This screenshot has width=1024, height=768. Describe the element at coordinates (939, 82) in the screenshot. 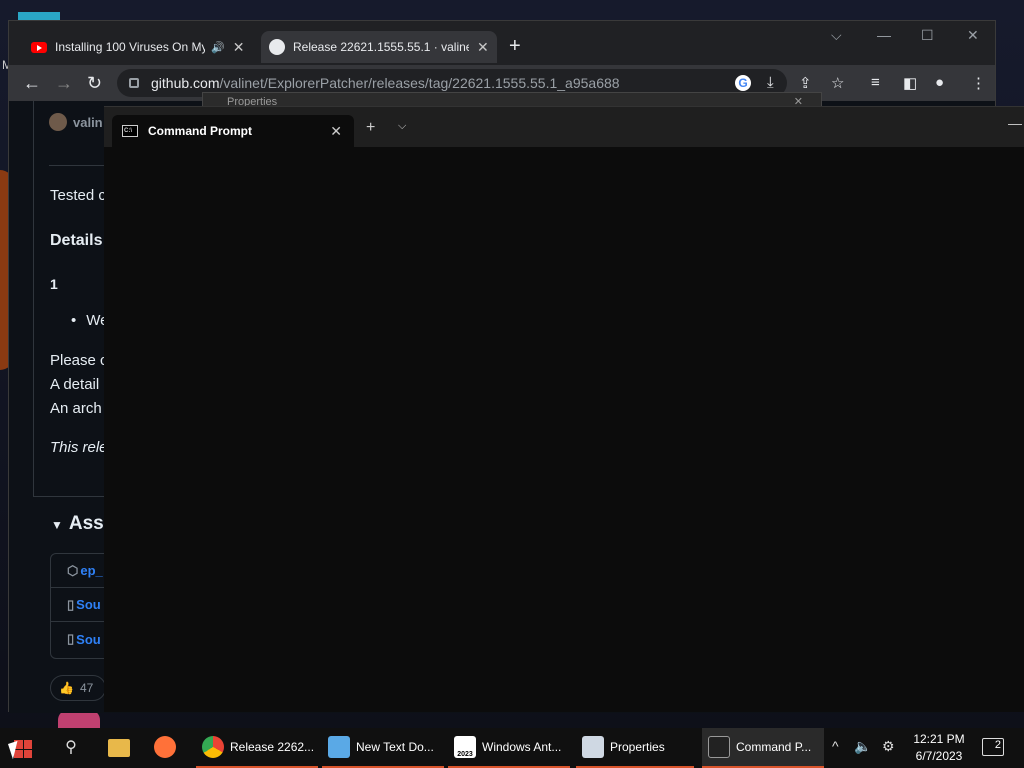

I see `profile-icon: ●` at that location.